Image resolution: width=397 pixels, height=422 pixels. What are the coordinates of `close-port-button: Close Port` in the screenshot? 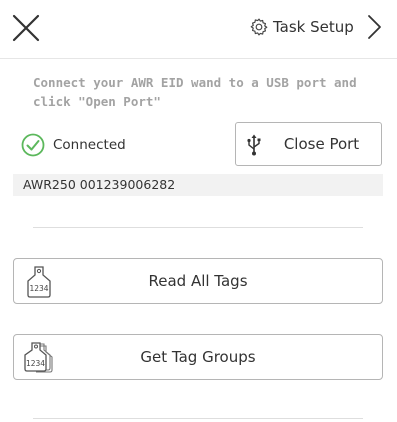 It's located at (308, 144).